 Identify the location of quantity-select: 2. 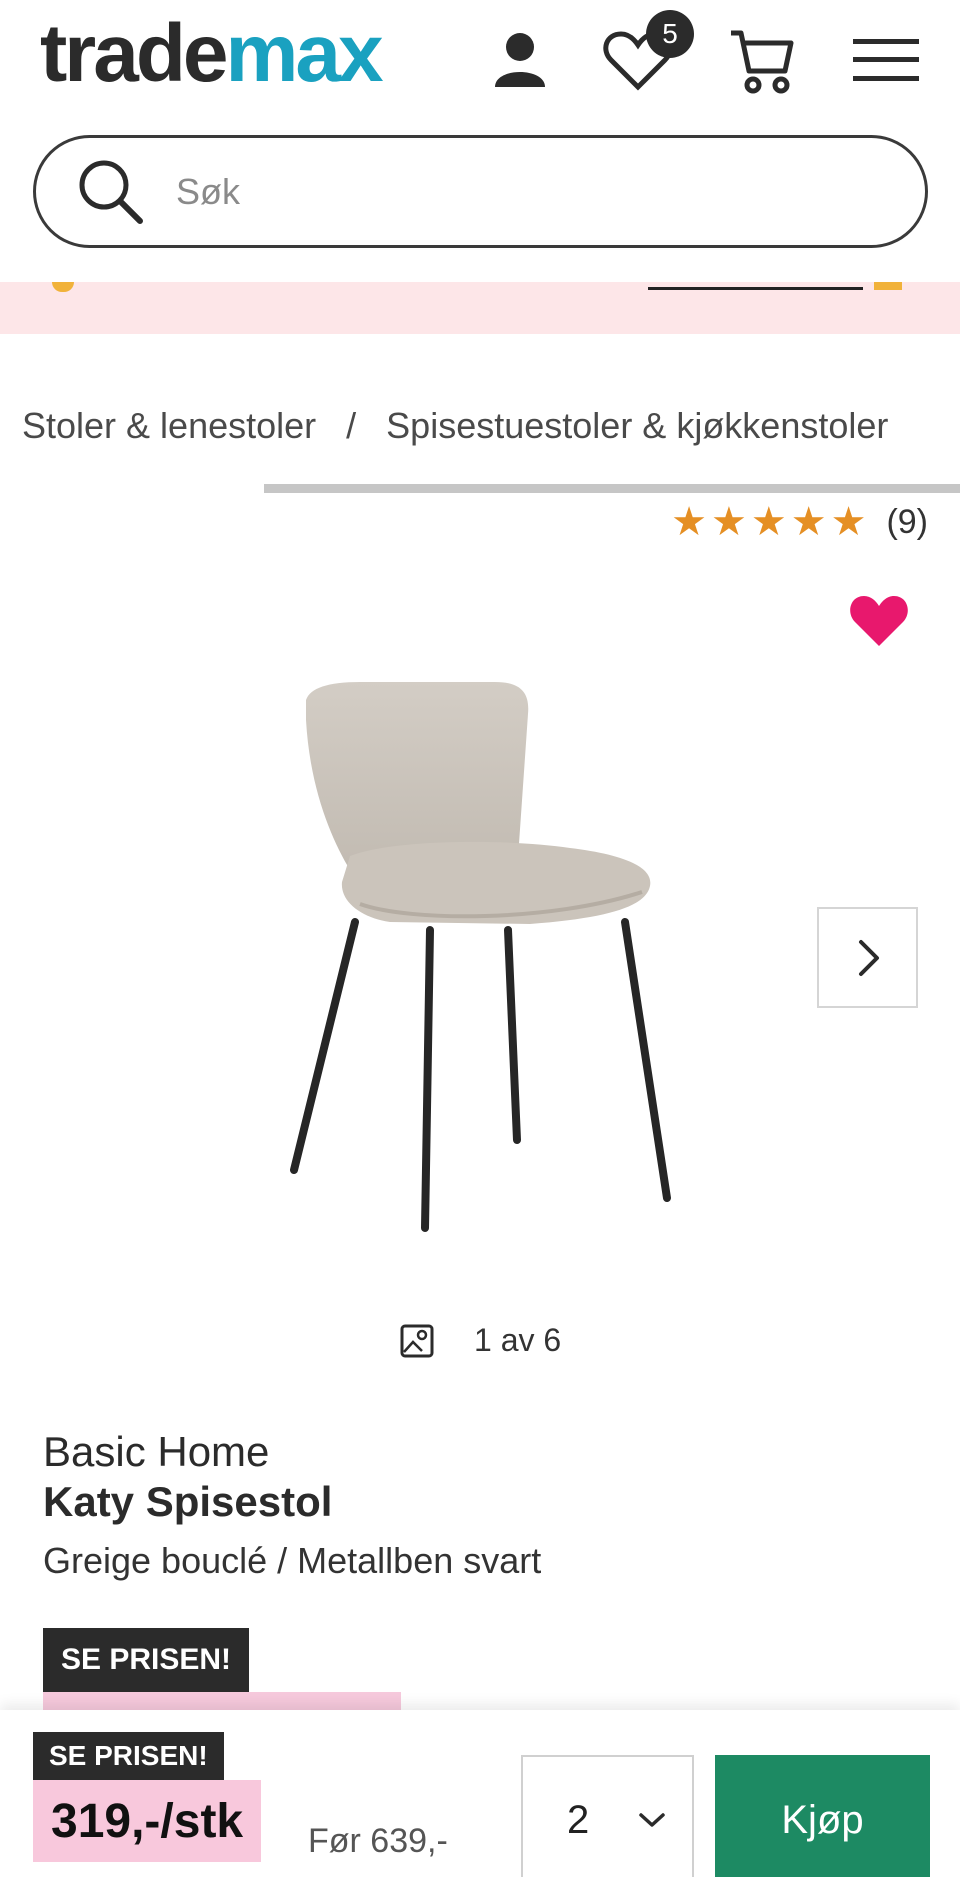
(607, 1816).